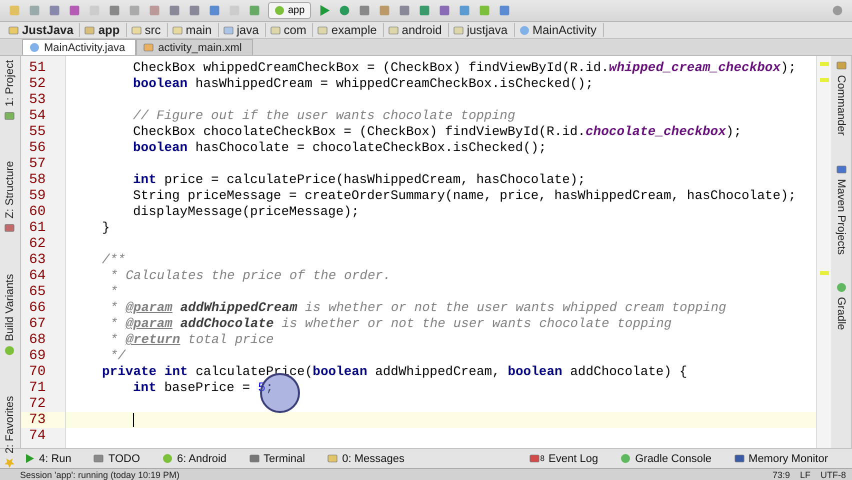  I want to click on text-caret, so click(133, 420).